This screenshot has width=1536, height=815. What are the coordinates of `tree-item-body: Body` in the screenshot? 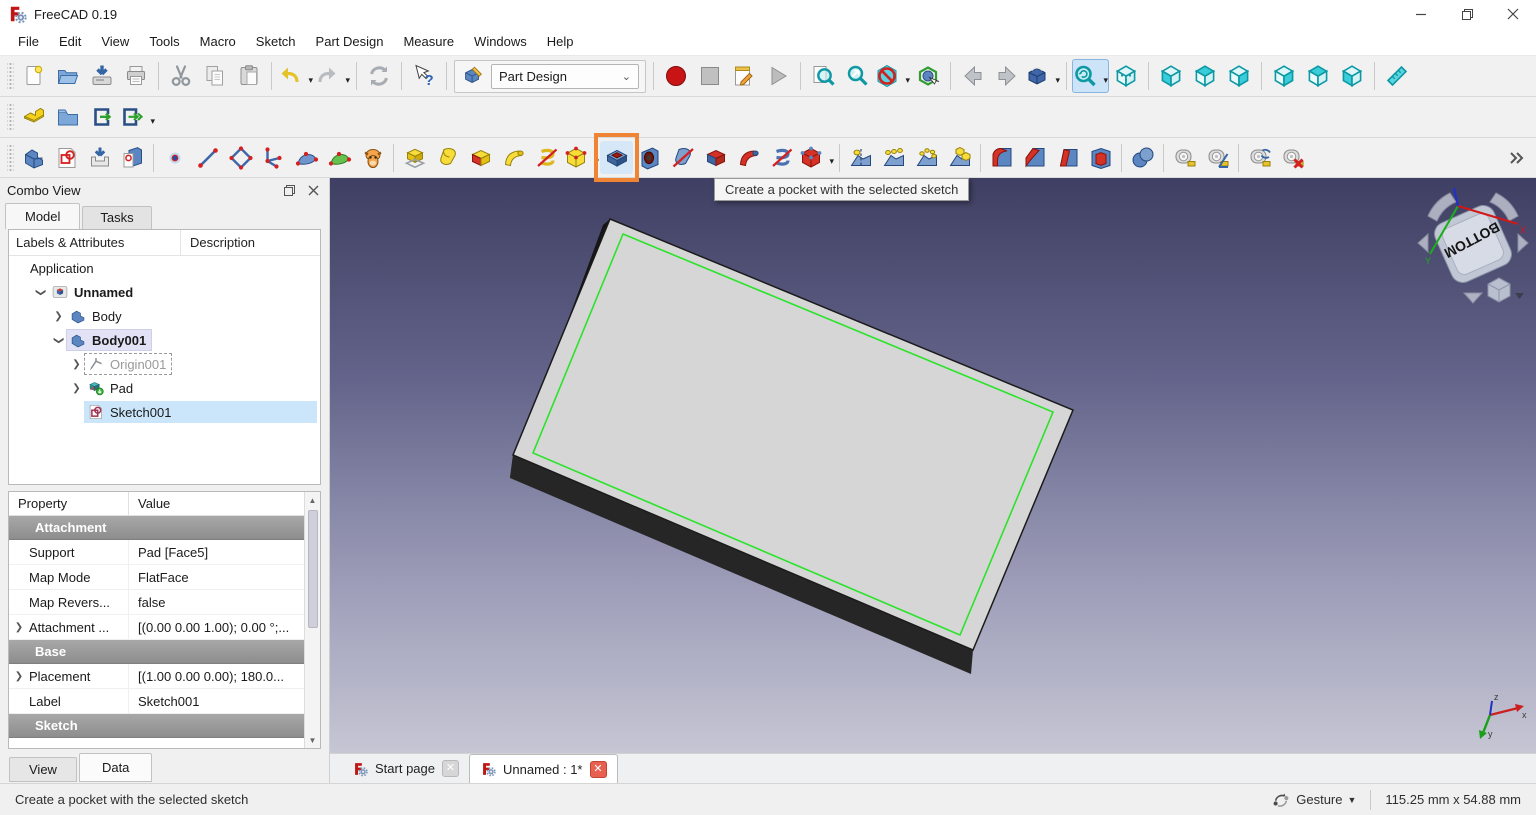 It's located at (97, 316).